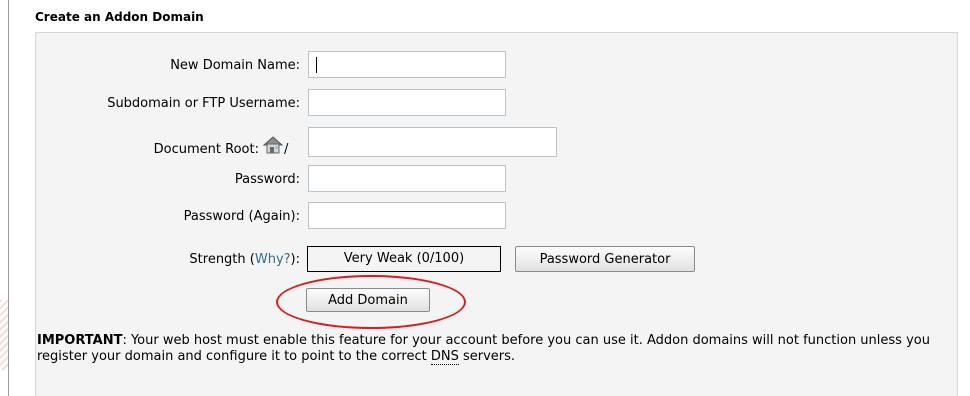  Describe the element at coordinates (8, 198) in the screenshot. I see `left-border` at that location.